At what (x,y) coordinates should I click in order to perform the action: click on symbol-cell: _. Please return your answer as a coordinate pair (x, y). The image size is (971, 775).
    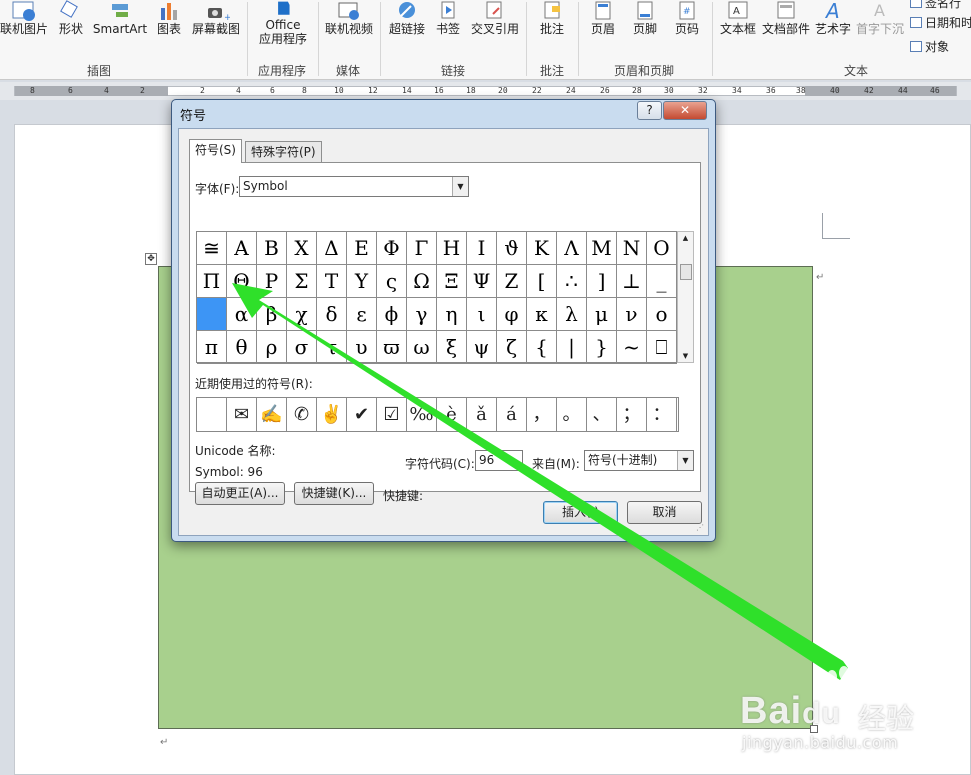
    Looking at the image, I should click on (662, 281).